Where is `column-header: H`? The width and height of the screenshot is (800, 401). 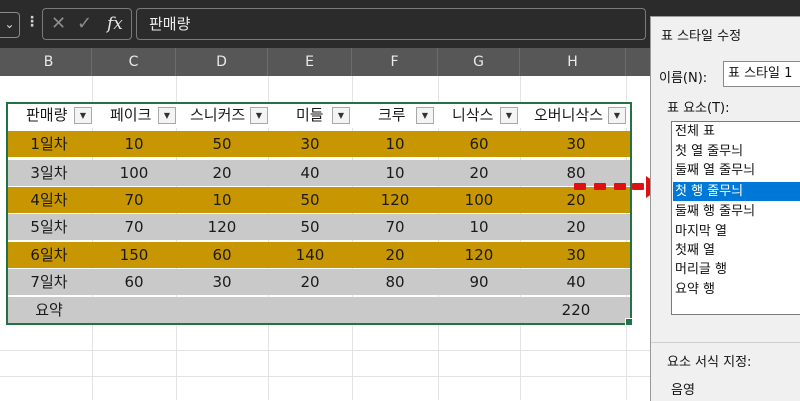 column-header: H is located at coordinates (573, 62).